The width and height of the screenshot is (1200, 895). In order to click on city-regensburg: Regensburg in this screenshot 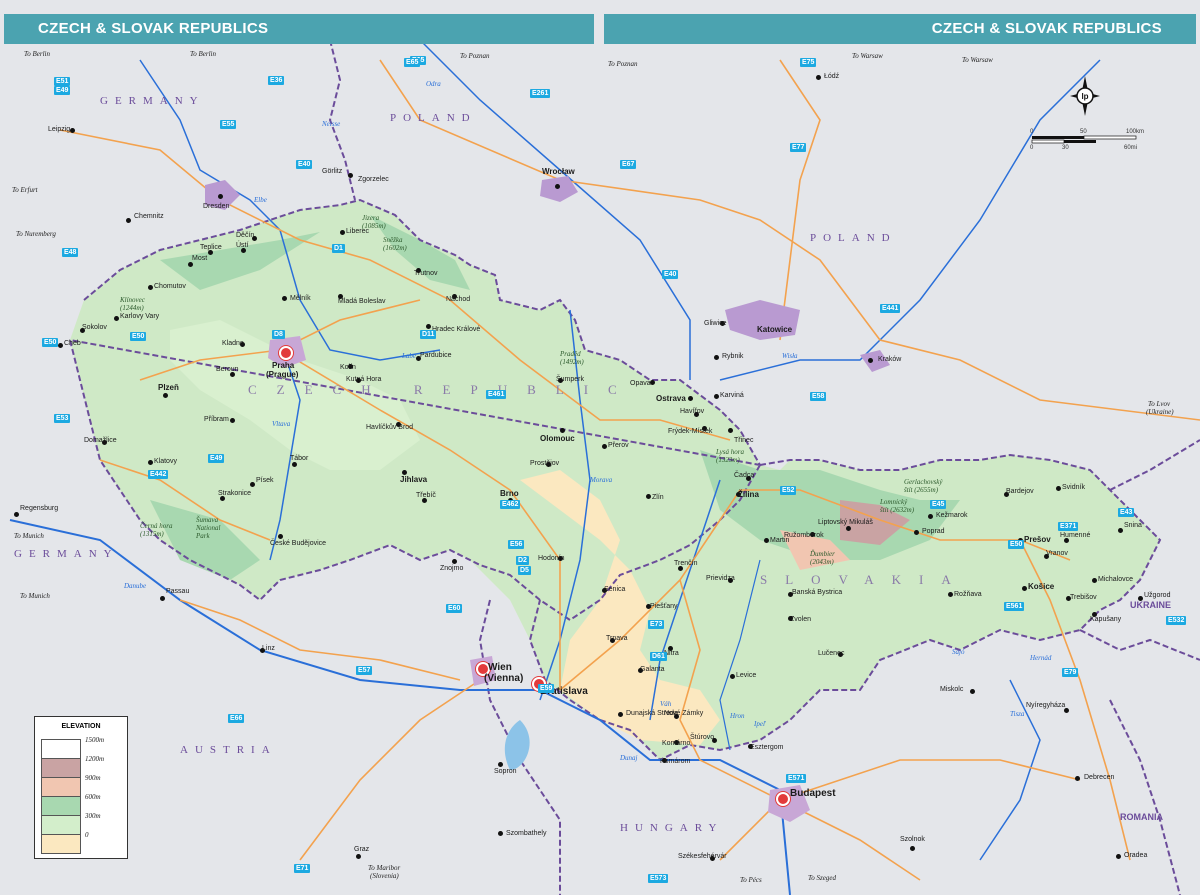, I will do `click(39, 509)`.